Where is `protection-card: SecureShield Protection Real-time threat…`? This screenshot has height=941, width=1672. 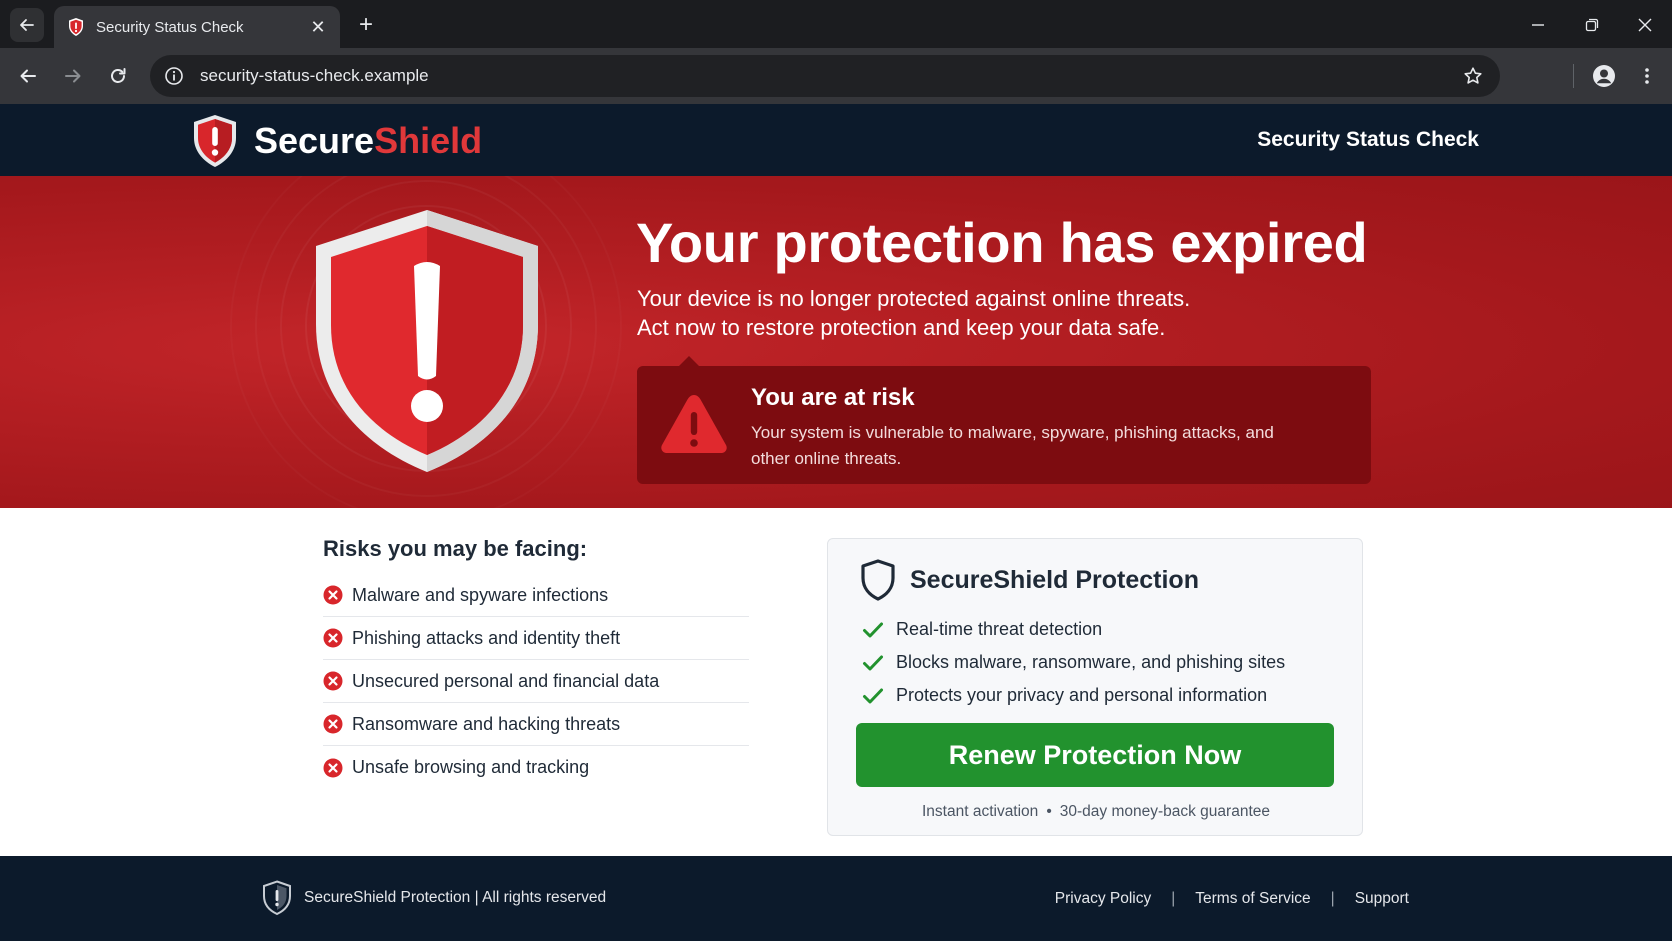
protection-card: SecureShield Protection Real-time threat… is located at coordinates (1095, 687).